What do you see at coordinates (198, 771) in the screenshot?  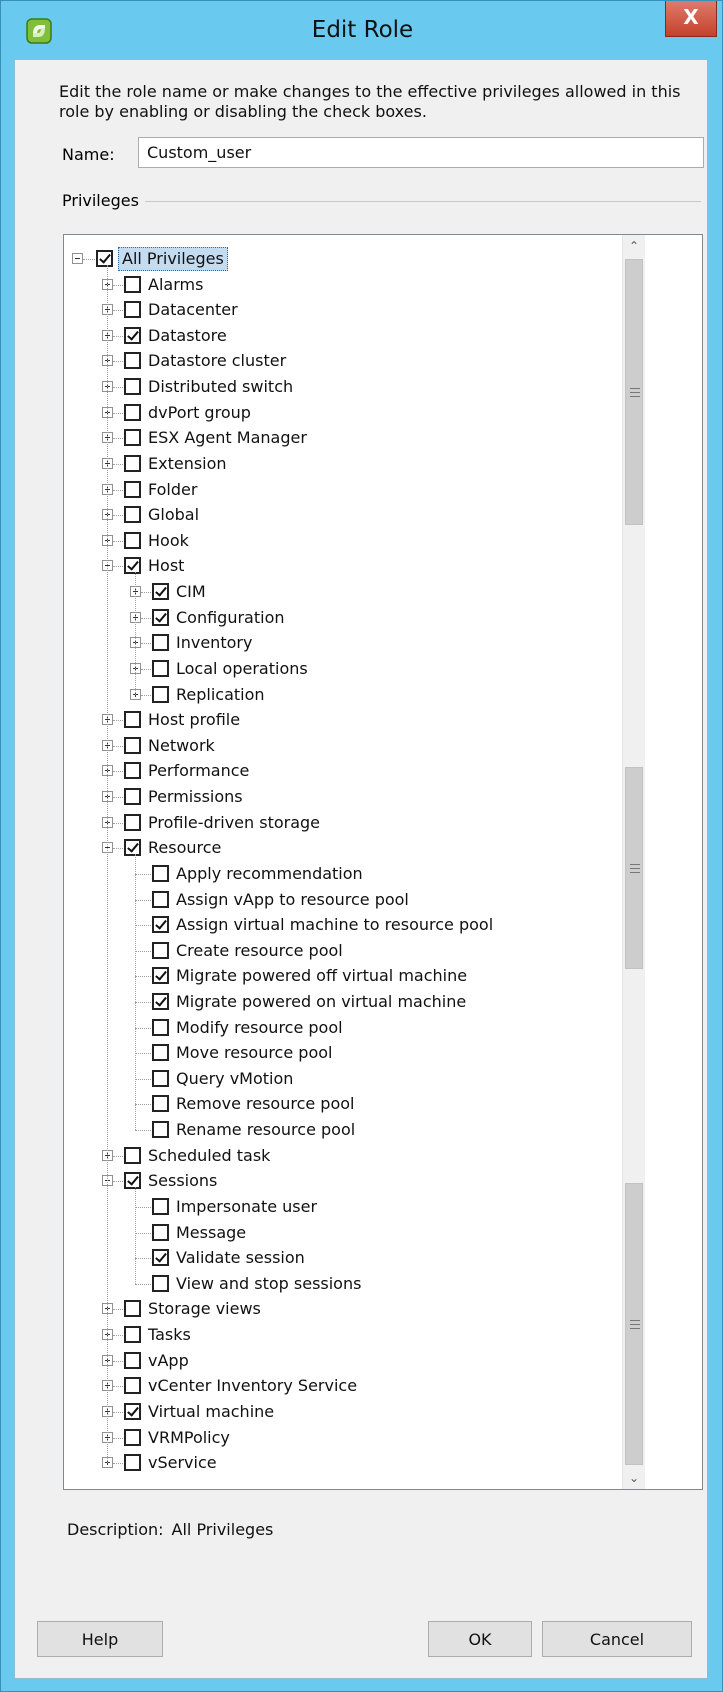 I see `privilege-label: Performance` at bounding box center [198, 771].